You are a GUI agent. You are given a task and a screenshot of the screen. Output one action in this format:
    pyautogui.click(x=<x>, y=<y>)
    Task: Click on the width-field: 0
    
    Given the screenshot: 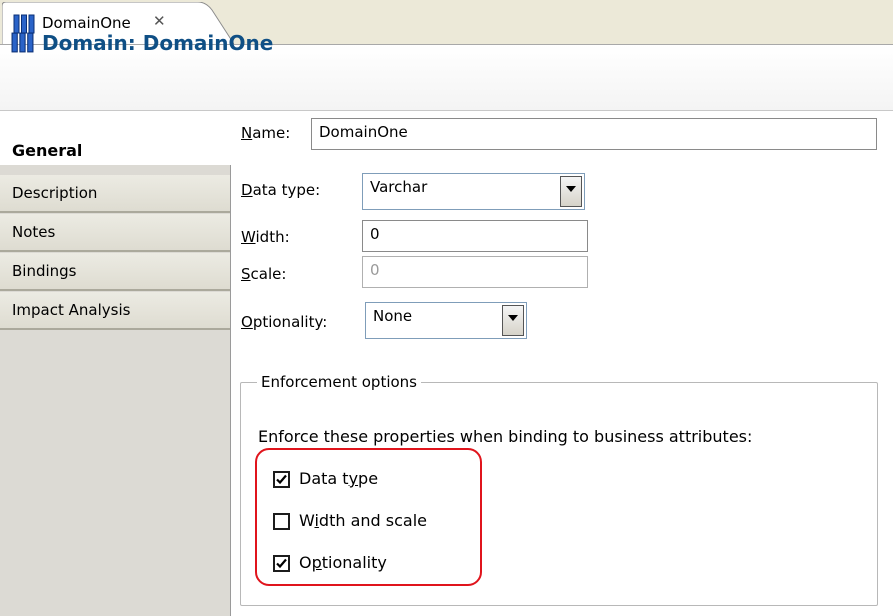 What is the action you would take?
    pyautogui.click(x=475, y=236)
    